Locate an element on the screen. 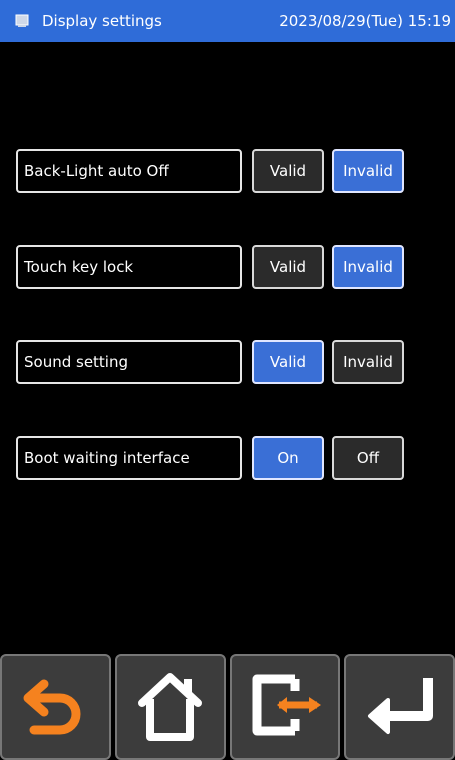  home-icon is located at coordinates (170, 707).